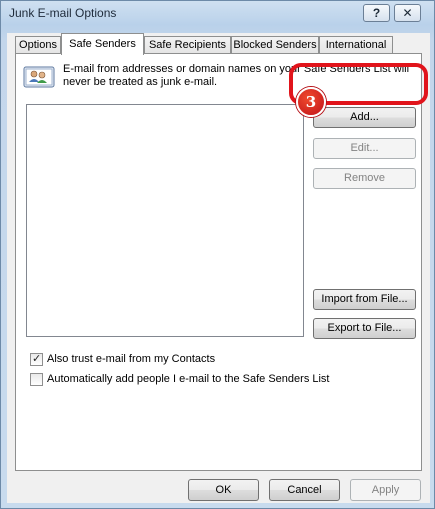 This screenshot has height=509, width=435. Describe the element at coordinates (223, 490) in the screenshot. I see `ok-button: OK` at that location.